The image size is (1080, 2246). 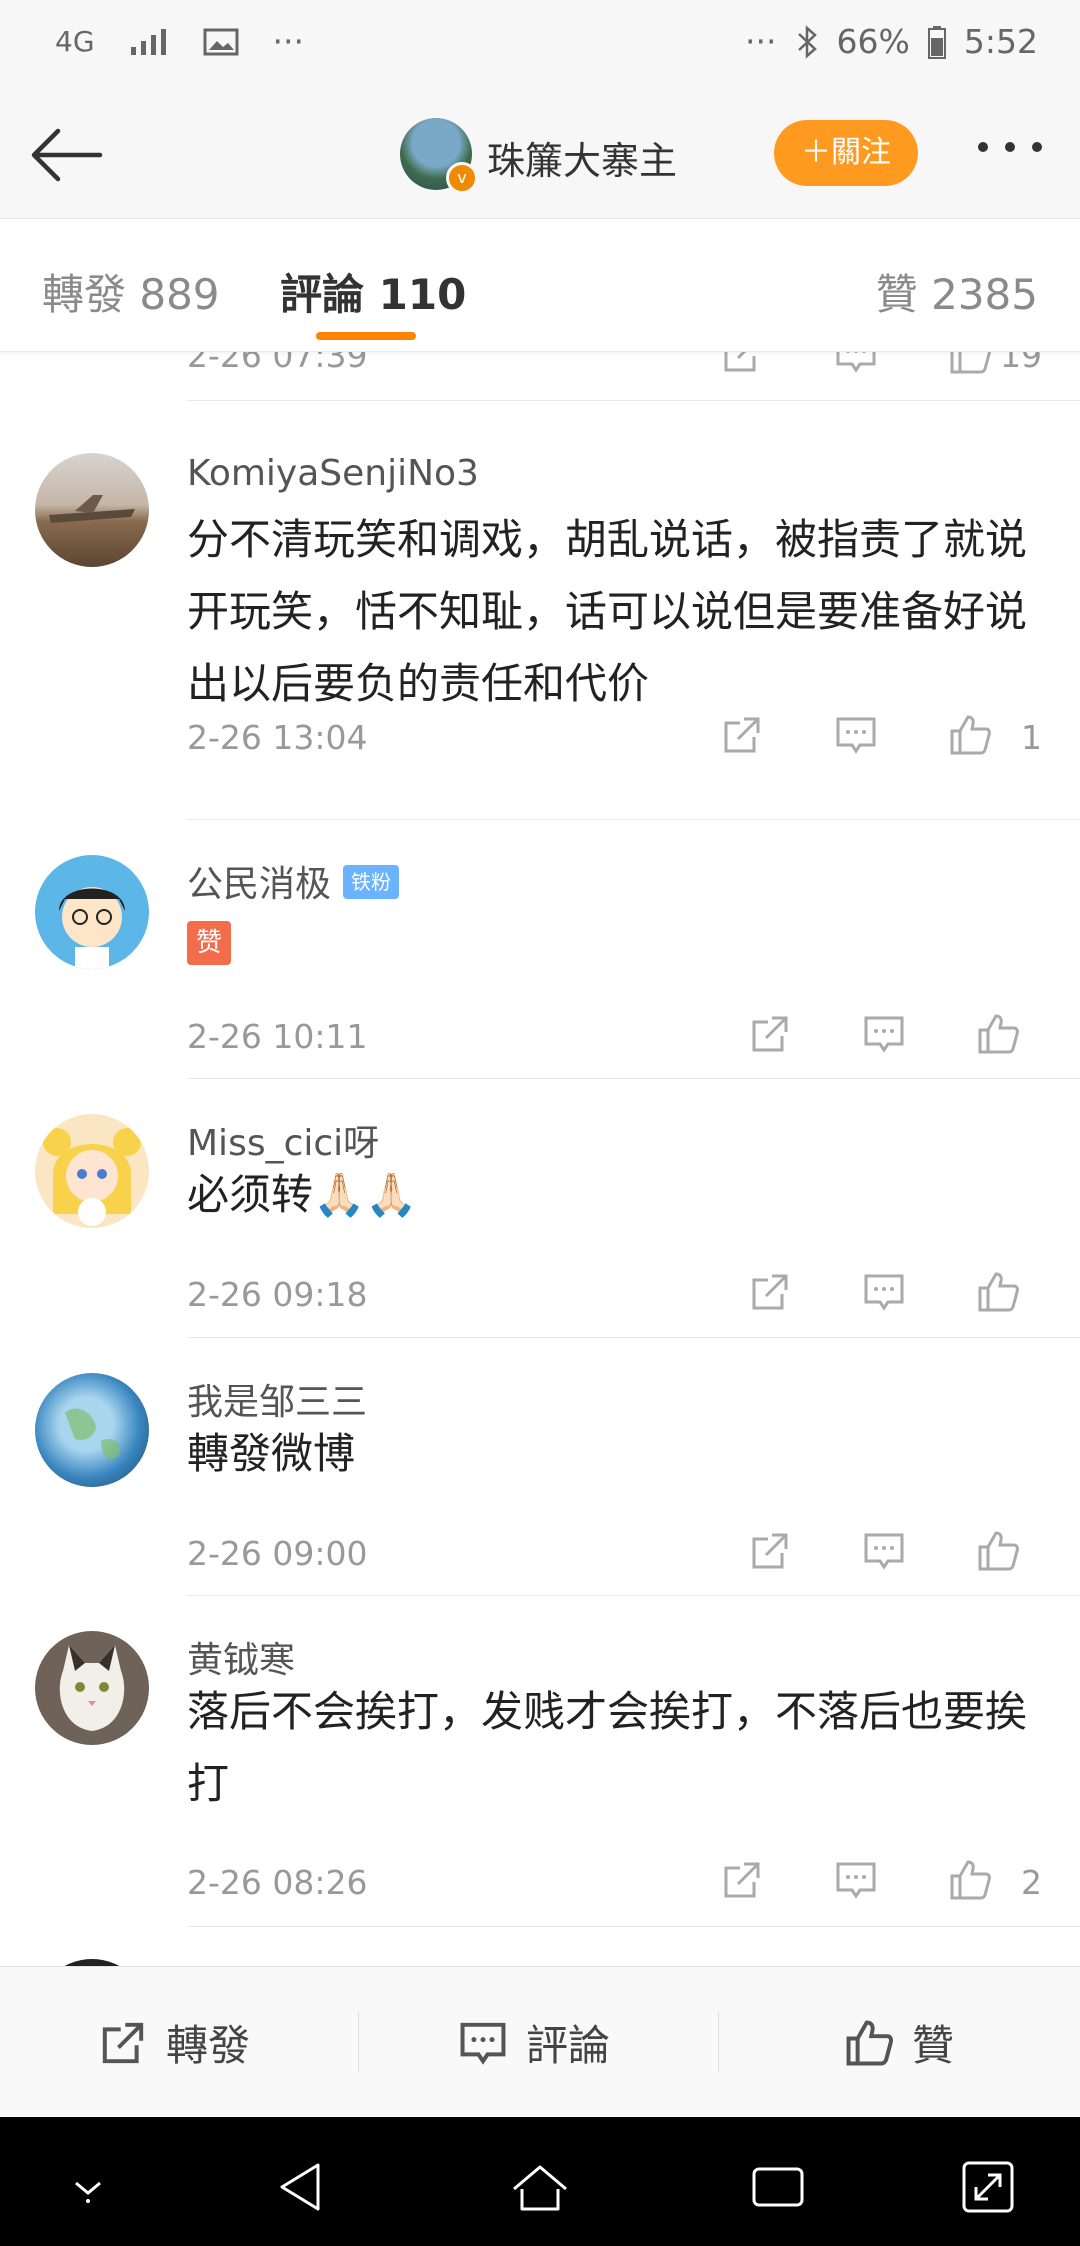 What do you see at coordinates (807, 41) in the screenshot?
I see `bluetooth-icon` at bounding box center [807, 41].